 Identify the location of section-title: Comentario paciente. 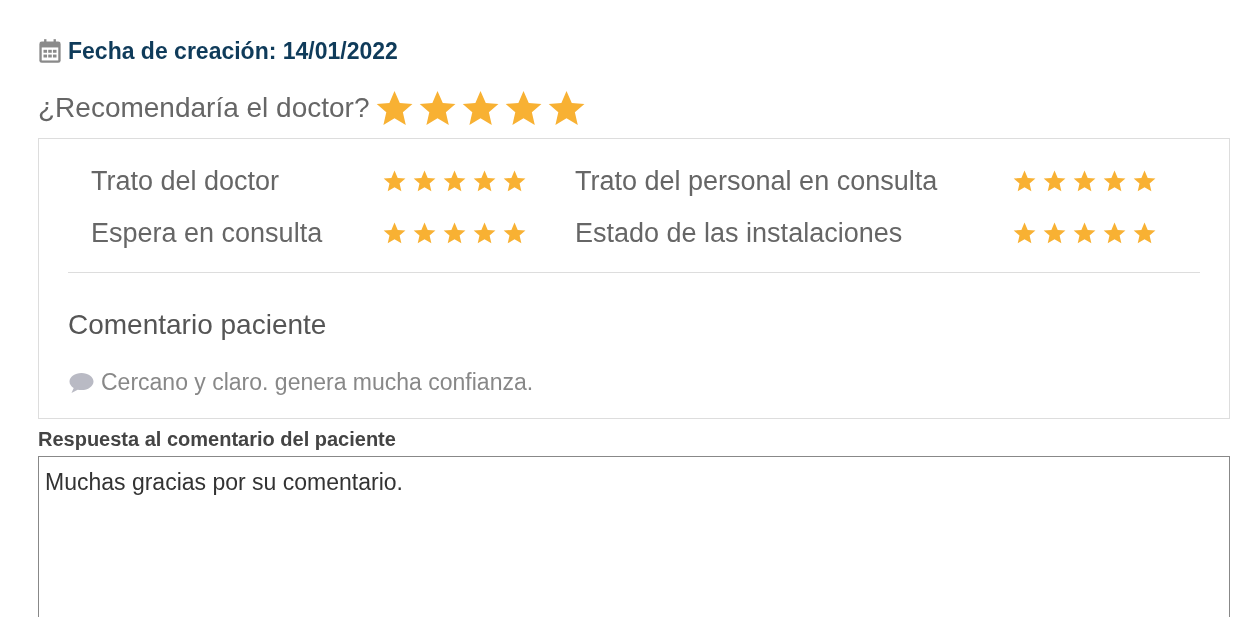
(198, 325).